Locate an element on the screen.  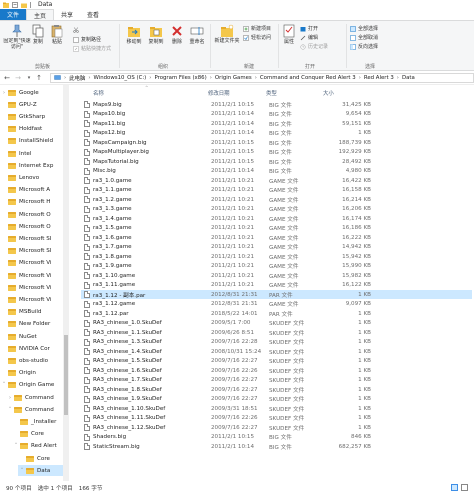
nav-folder-item: MSBuild is located at coordinates (31, 312).